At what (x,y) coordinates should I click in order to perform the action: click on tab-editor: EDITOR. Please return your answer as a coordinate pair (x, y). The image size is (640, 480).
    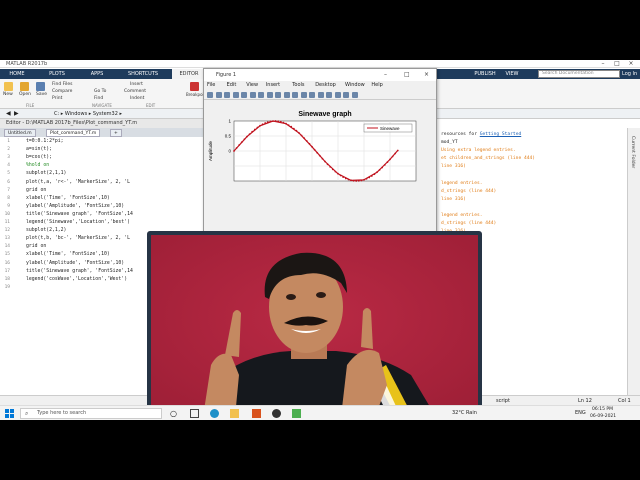
    Looking at the image, I should click on (189, 74).